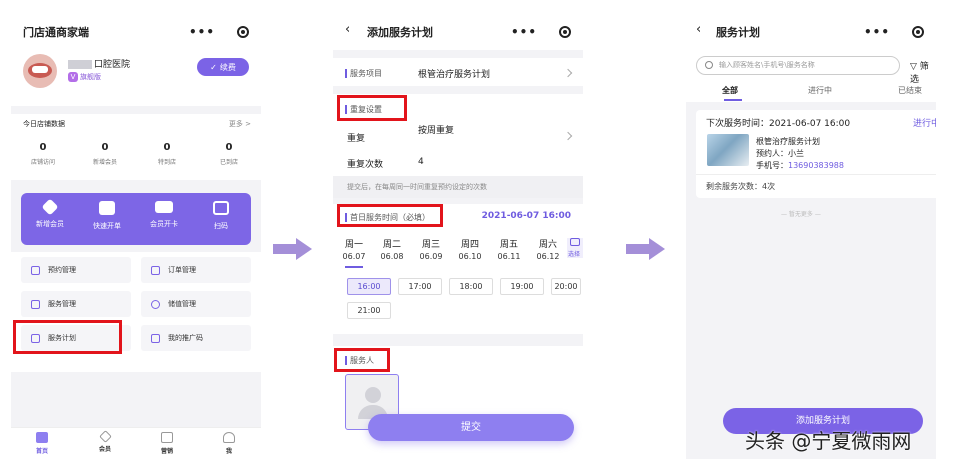  Describe the element at coordinates (369, 286) in the screenshot. I see `time-slot-1600: 16:00` at that location.